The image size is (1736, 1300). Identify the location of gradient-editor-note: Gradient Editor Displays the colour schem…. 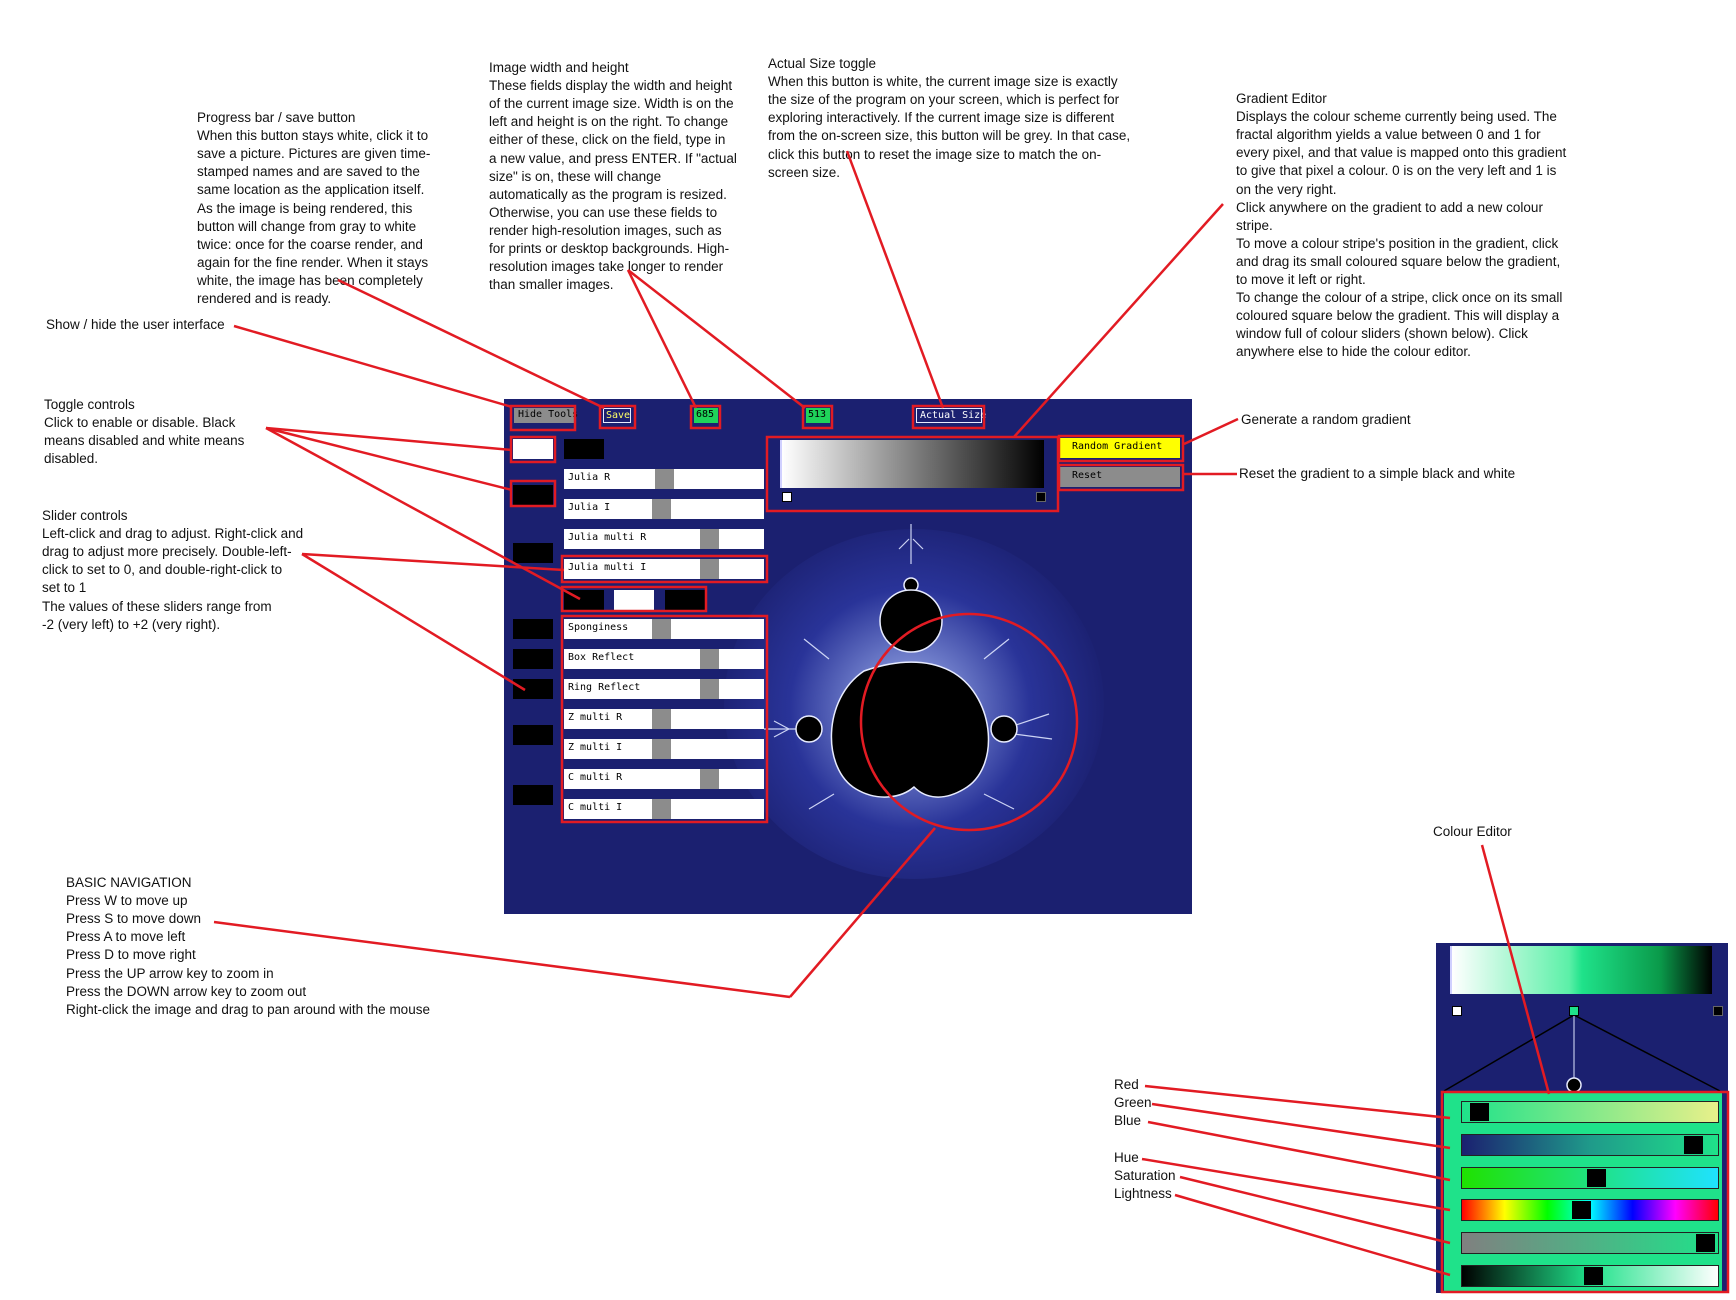
(1401, 217).